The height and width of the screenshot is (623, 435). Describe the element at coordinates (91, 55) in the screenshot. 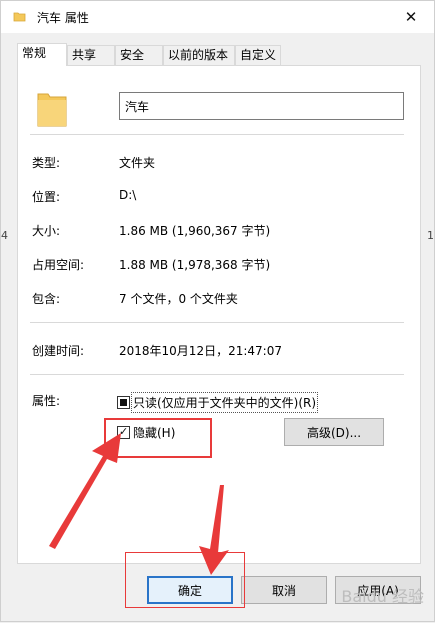

I see `tab-sharing: 共享` at that location.